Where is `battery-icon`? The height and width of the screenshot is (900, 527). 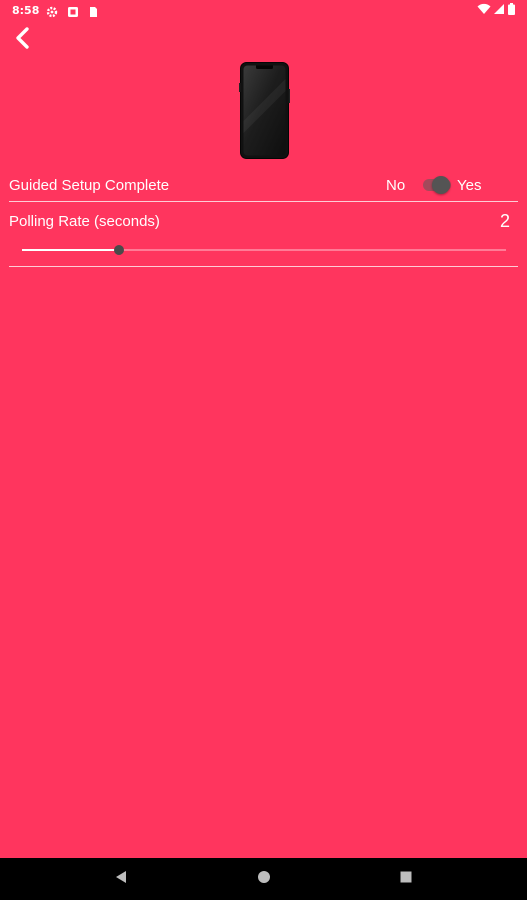
battery-icon is located at coordinates (511, 11).